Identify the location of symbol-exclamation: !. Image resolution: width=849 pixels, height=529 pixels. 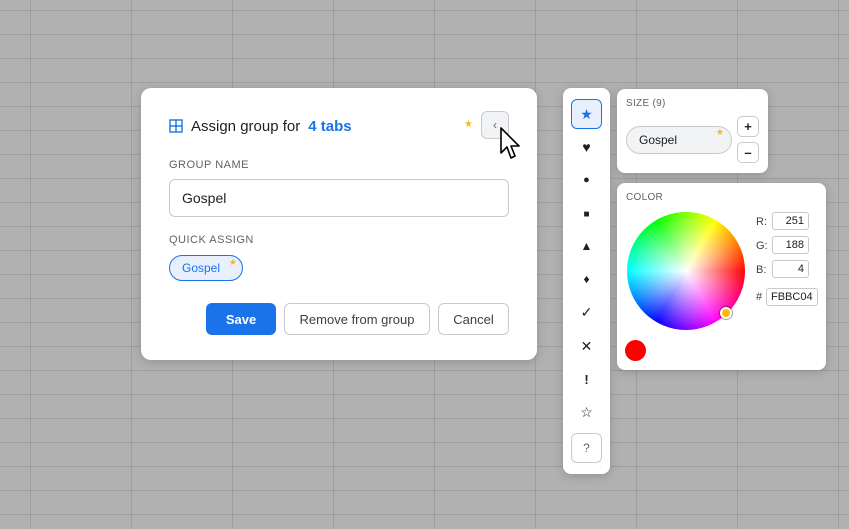
(586, 379).